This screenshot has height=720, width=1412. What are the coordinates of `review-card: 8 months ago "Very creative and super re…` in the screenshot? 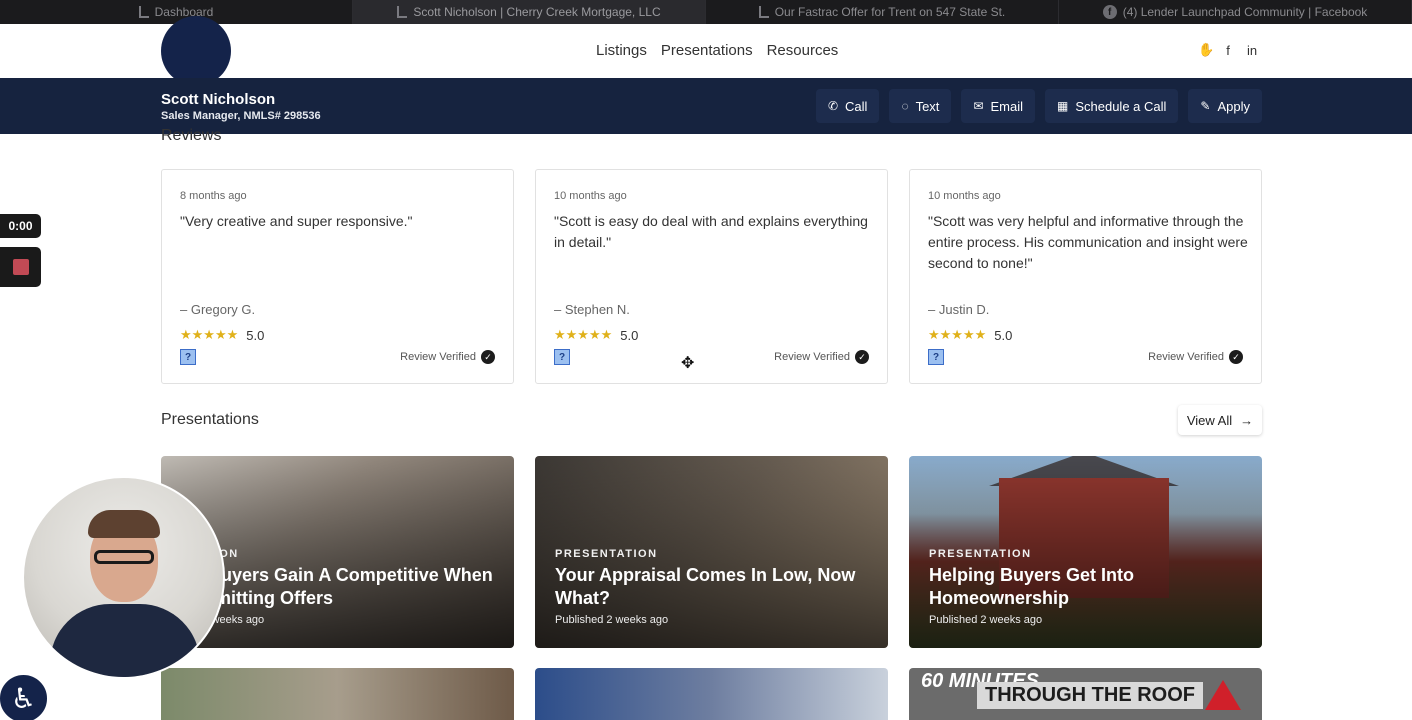 It's located at (337, 276).